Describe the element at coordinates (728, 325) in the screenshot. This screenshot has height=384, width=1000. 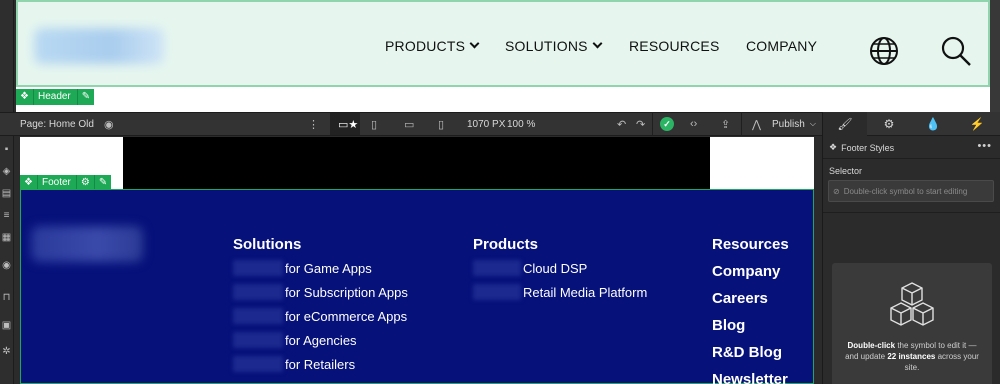
I see `footer-link-blog: Blog` at that location.